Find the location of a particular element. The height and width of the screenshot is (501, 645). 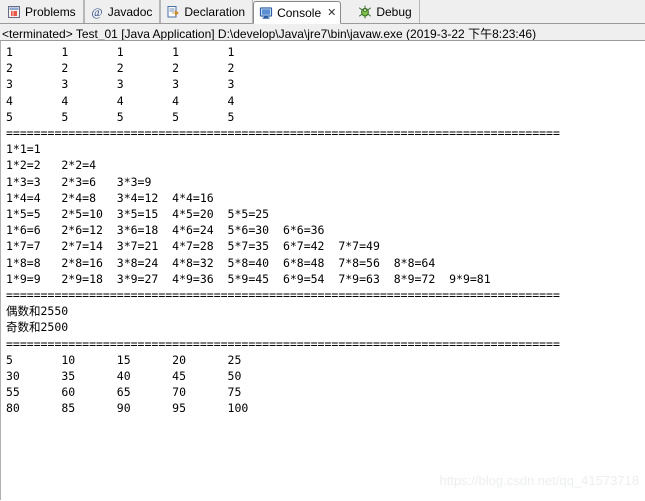

tab-declaration-label: Declaration is located at coordinates (215, 11).